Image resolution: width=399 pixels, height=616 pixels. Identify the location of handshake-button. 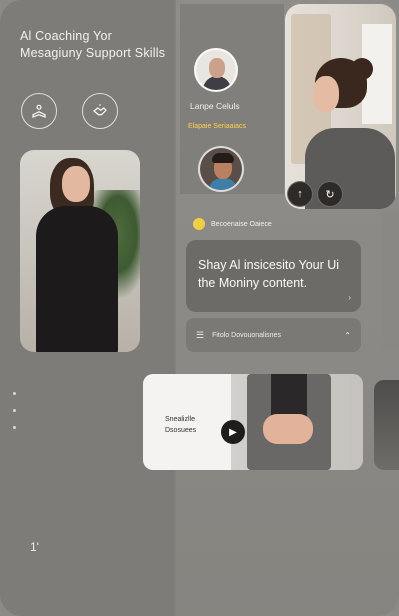
(100, 111).